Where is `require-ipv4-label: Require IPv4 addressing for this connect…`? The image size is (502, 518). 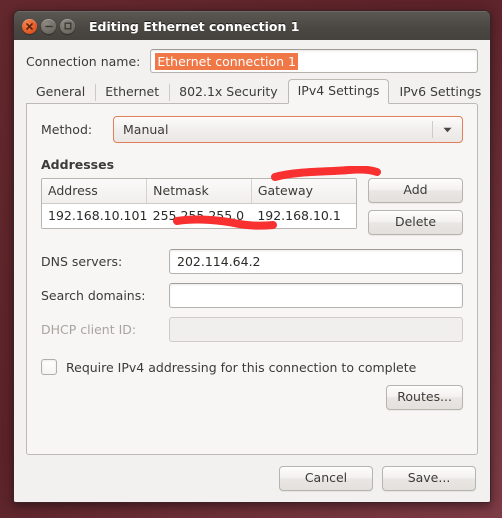
require-ipv4-label: Require IPv4 addressing for this connect… is located at coordinates (241, 367).